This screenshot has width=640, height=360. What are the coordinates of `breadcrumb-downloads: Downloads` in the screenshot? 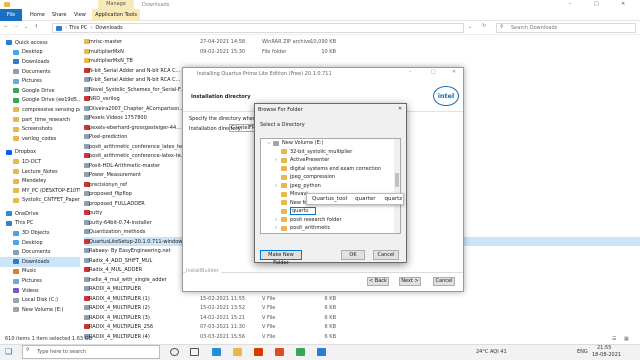 It's located at (108, 28).